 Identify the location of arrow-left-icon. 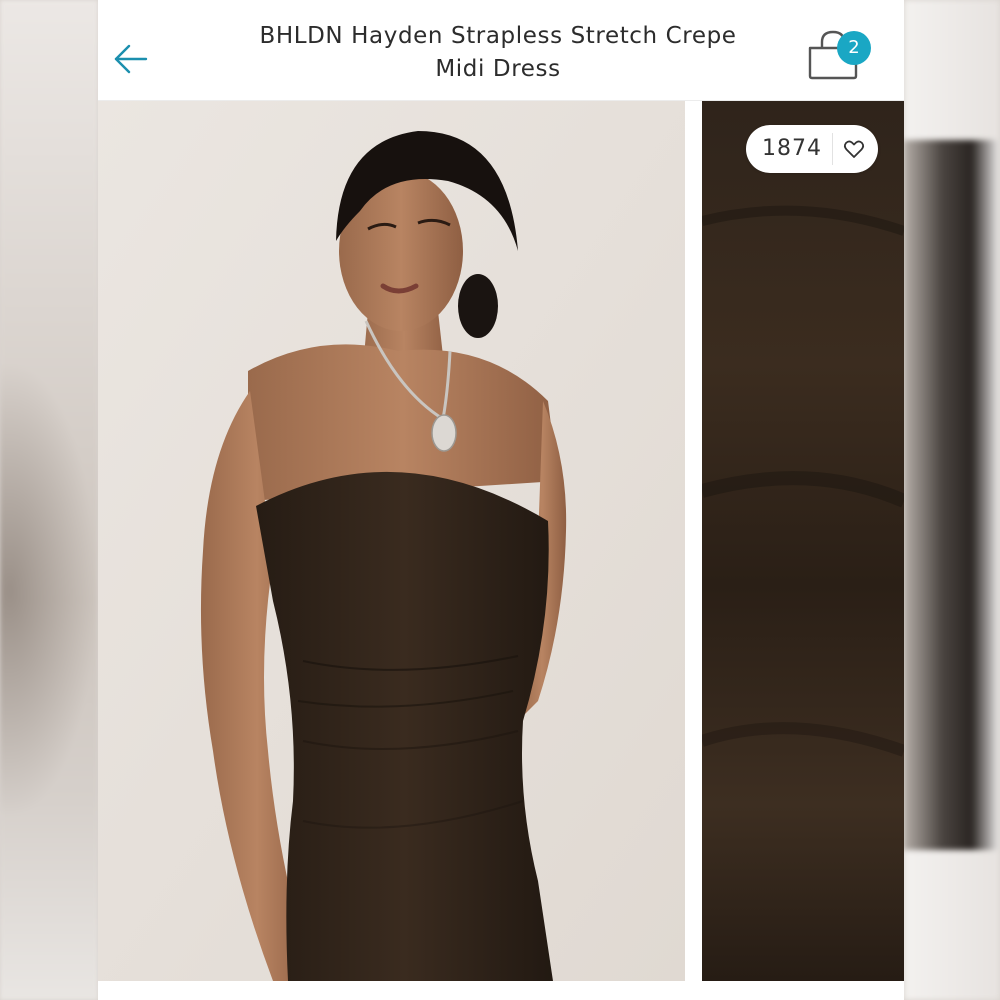
(131, 59).